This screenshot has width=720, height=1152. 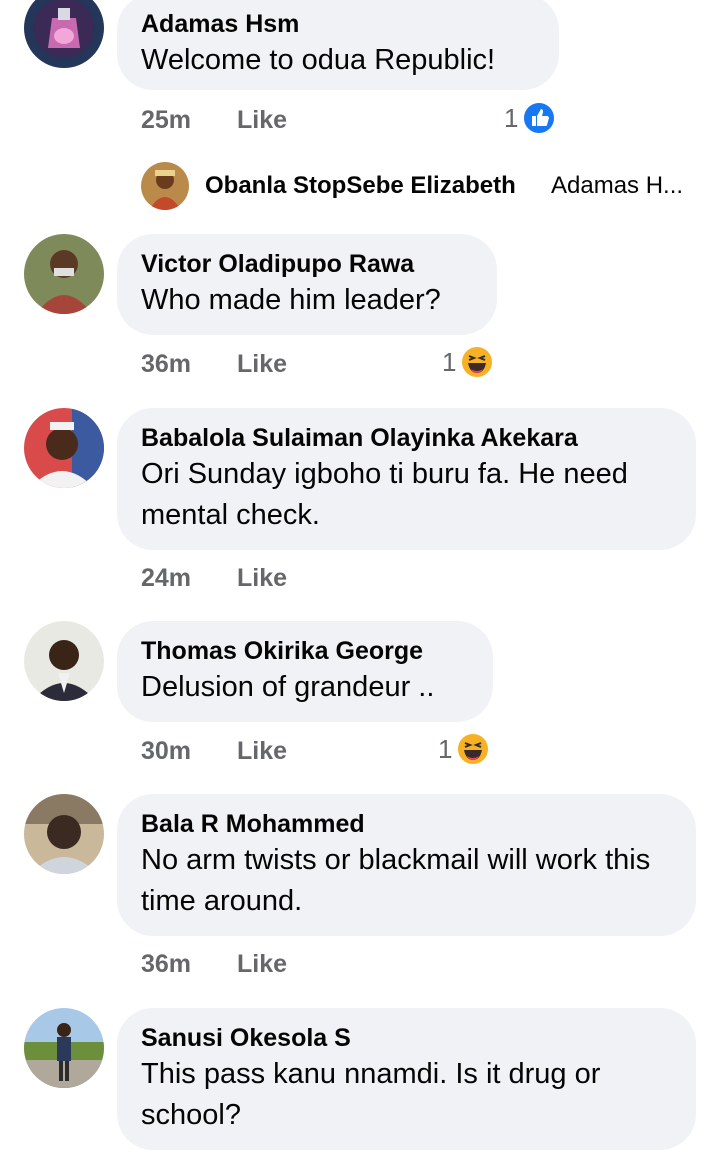 What do you see at coordinates (338, 24) in the screenshot?
I see `commenter-name: Adamas Hsm` at bounding box center [338, 24].